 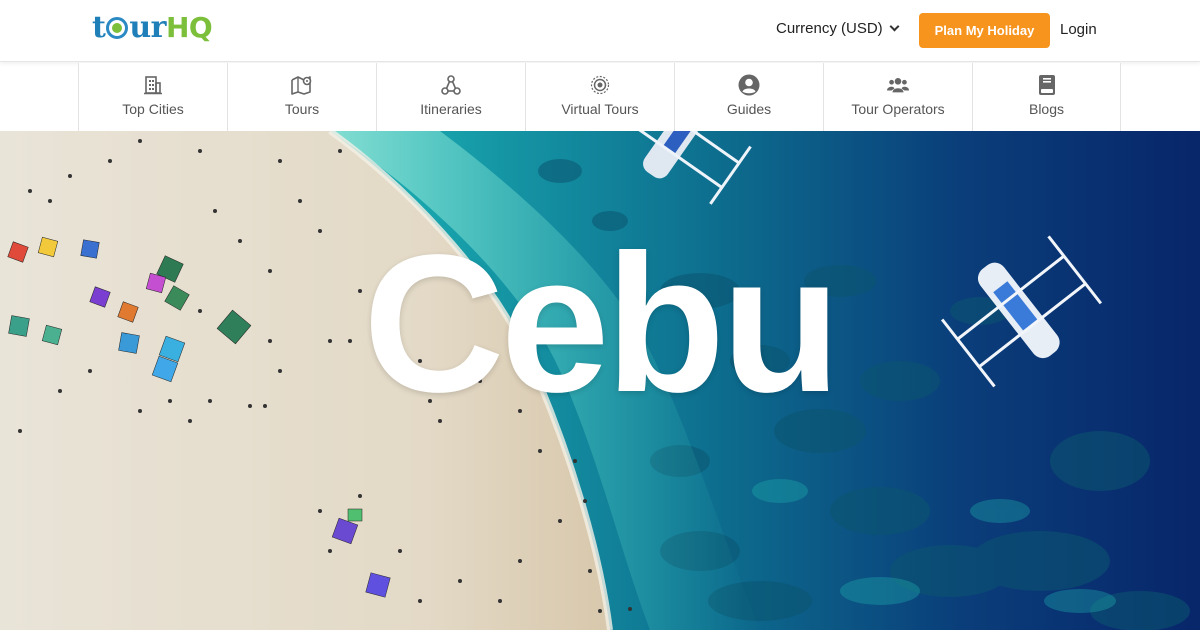 What do you see at coordinates (301, 97) in the screenshot?
I see `nav-item-tours: Tours` at bounding box center [301, 97].